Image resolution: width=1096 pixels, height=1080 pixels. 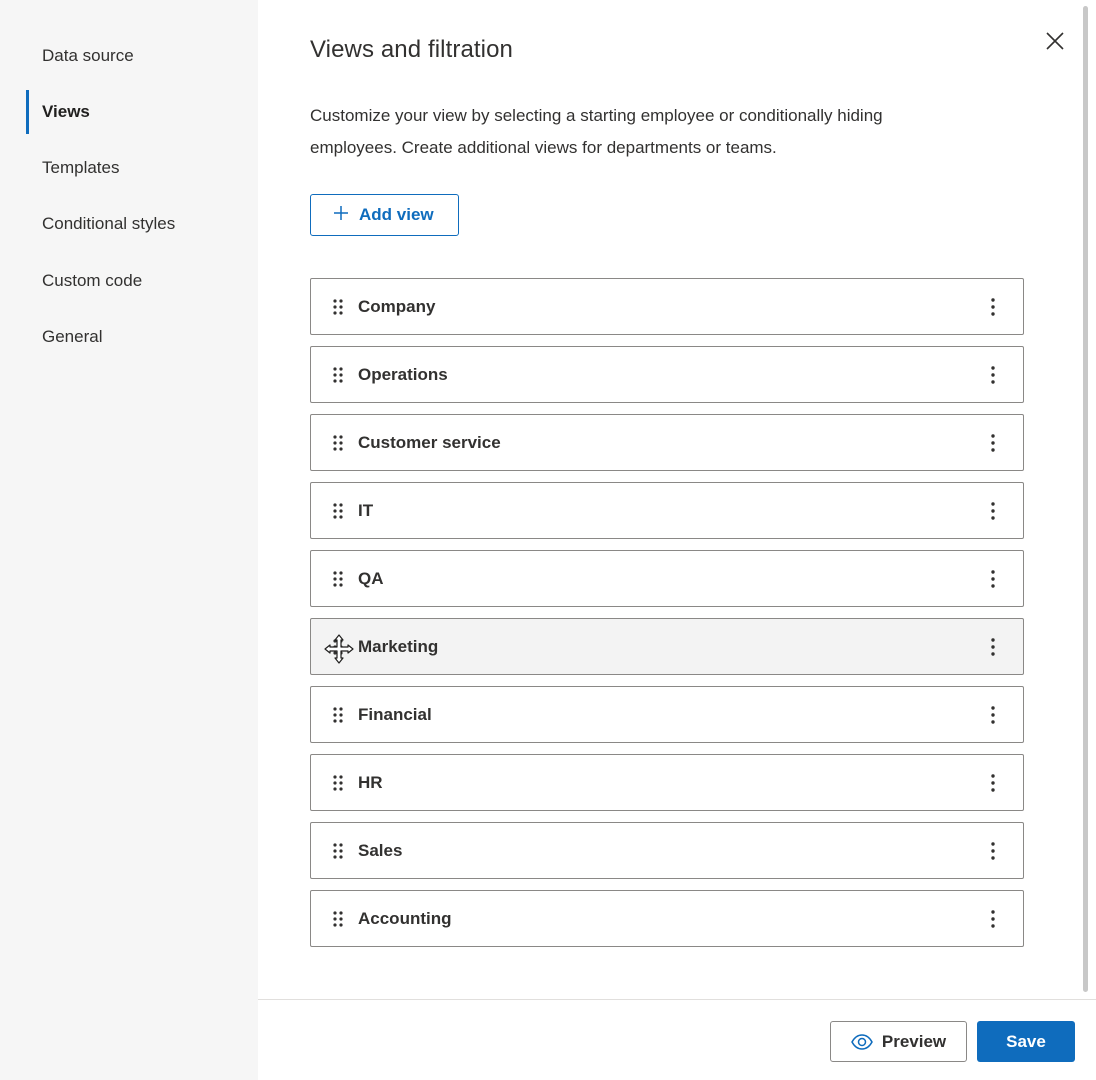 What do you see at coordinates (397, 306) in the screenshot?
I see `view-name: Company` at bounding box center [397, 306].